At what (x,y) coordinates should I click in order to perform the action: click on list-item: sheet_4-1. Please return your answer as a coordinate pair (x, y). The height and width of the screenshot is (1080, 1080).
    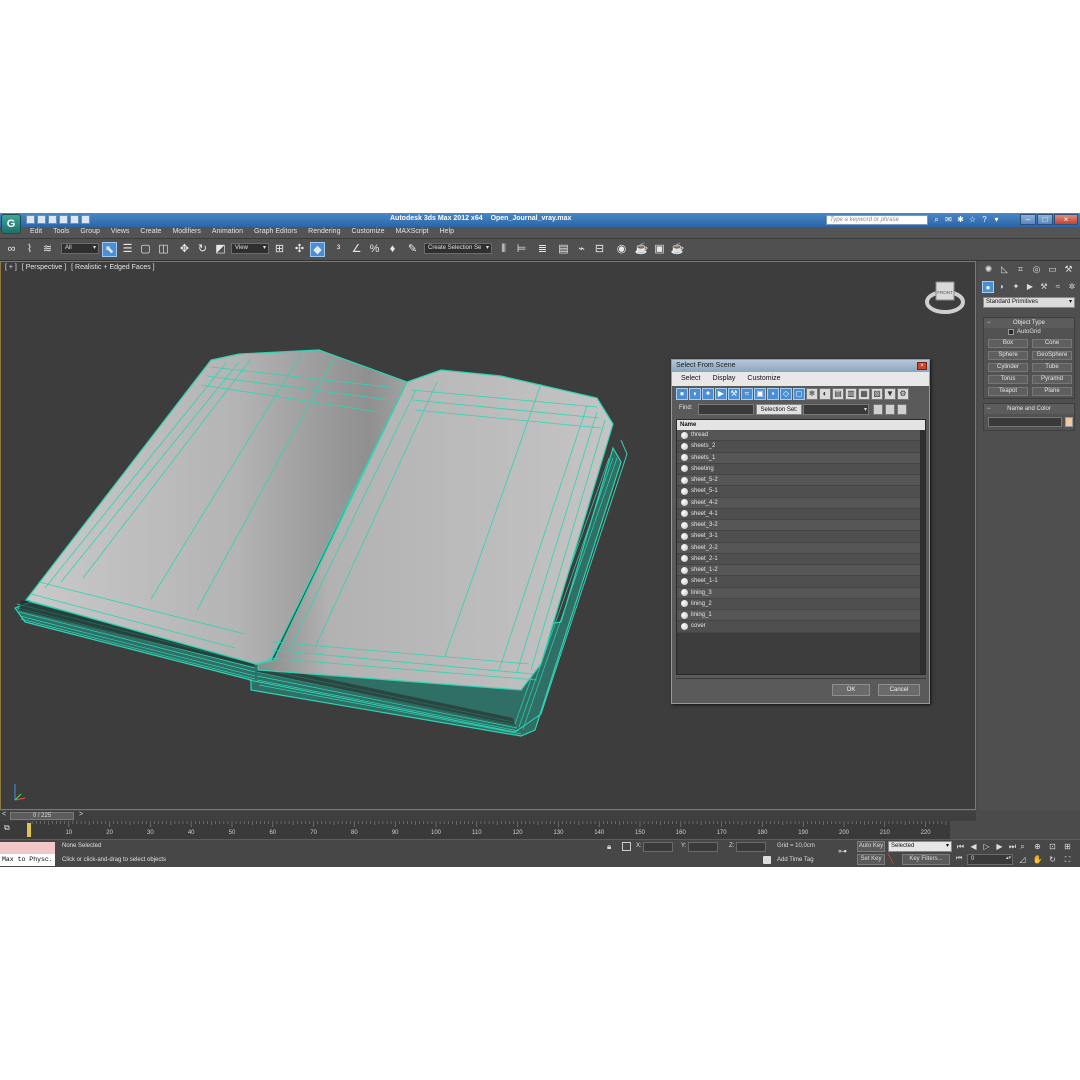
    Looking at the image, I should click on (799, 514).